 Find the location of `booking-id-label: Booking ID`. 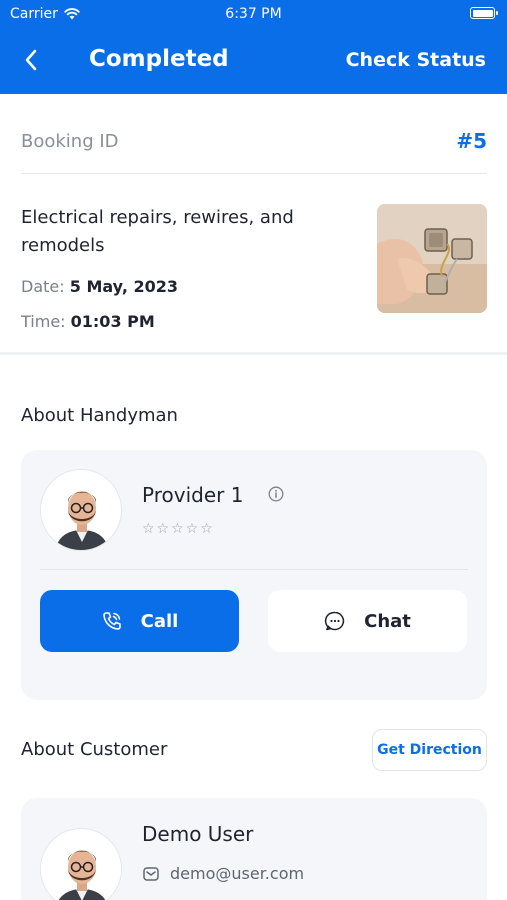

booking-id-label: Booking ID is located at coordinates (70, 141).